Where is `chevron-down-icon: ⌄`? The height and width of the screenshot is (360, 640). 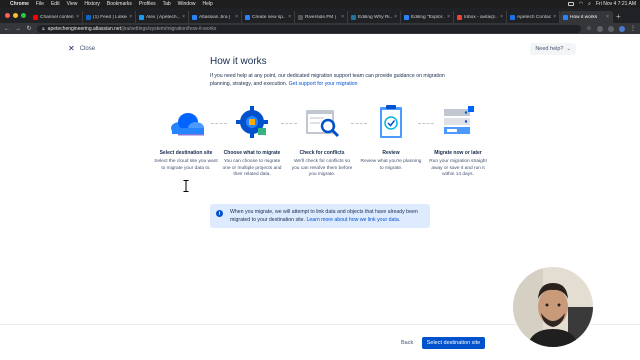 chevron-down-icon: ⌄ is located at coordinates (568, 49).